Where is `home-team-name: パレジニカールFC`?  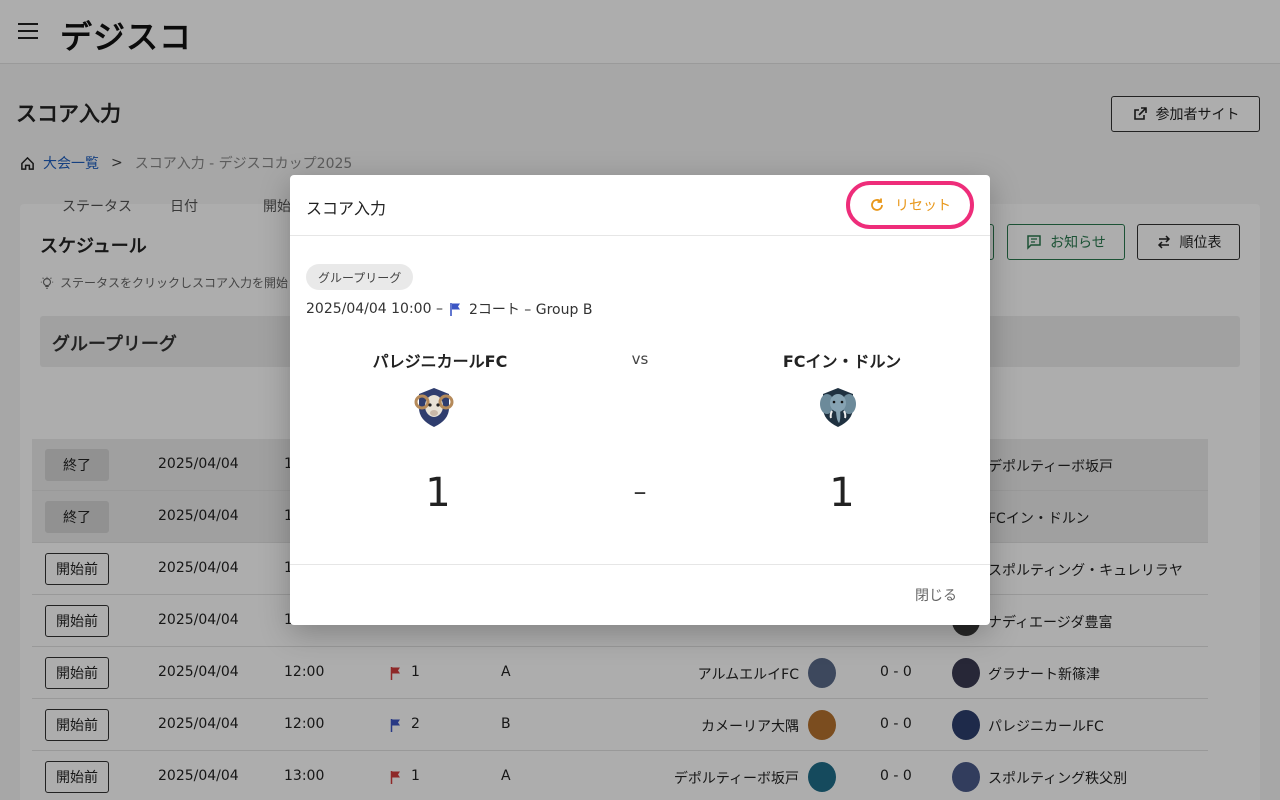 home-team-name: パレジニカールFC is located at coordinates (440, 361).